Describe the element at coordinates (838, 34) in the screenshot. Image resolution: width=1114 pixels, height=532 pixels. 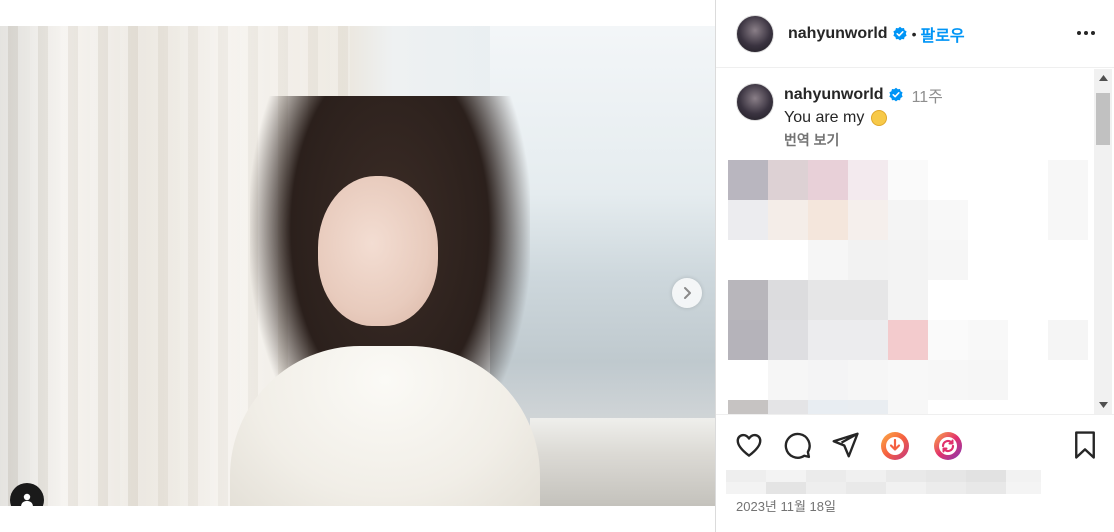
I see `author-username: nahyunworld` at that location.